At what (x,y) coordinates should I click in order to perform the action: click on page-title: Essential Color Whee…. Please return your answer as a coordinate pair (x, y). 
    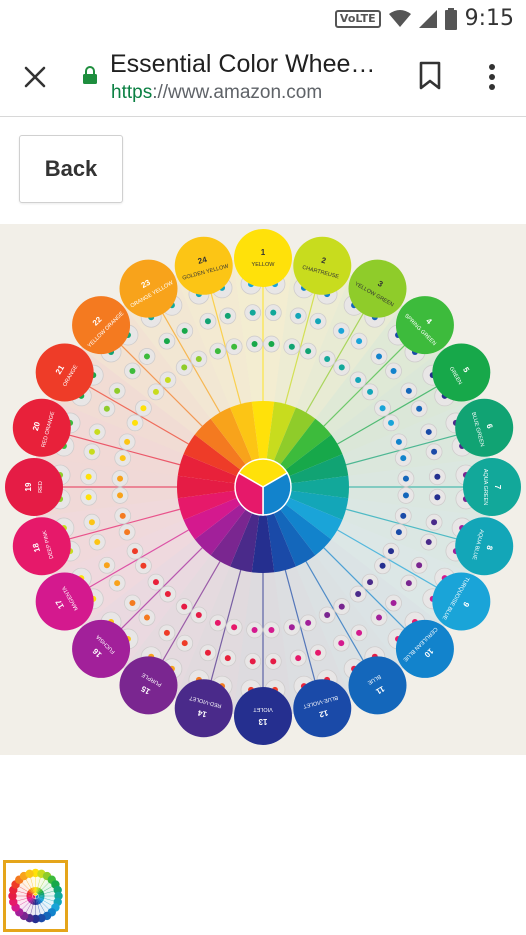
    Looking at the image, I should click on (243, 64).